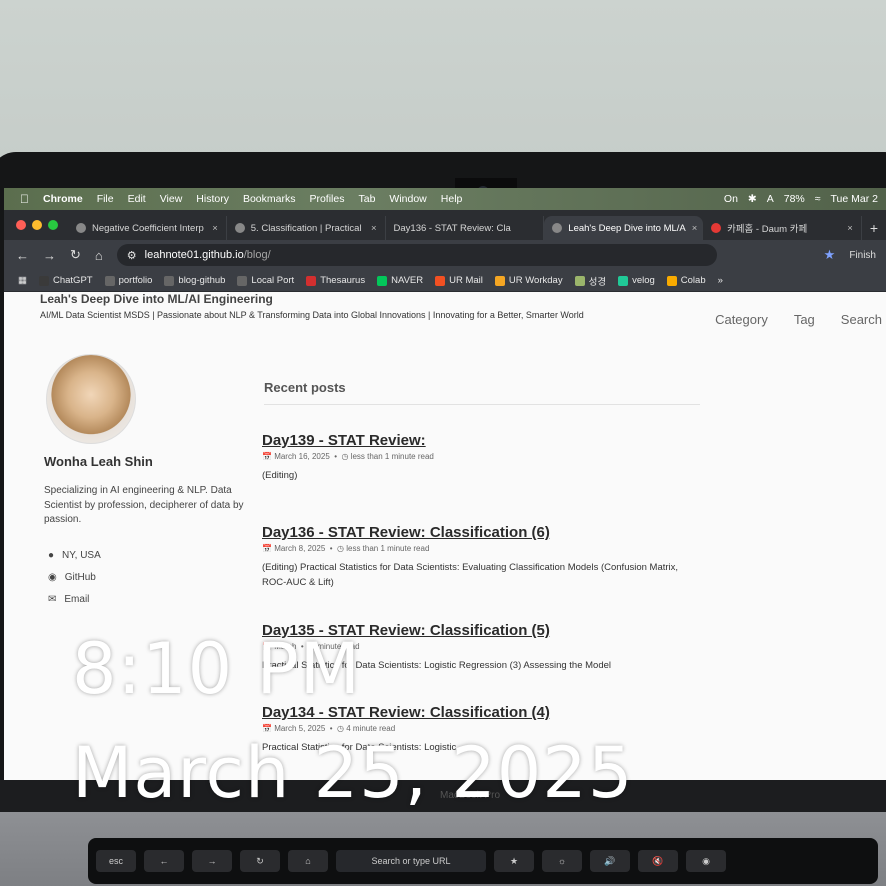 The image size is (886, 886). What do you see at coordinates (416, 255) in the screenshot?
I see `address-bar: ⚙ leahnote01.github.io/blog/` at bounding box center [416, 255].